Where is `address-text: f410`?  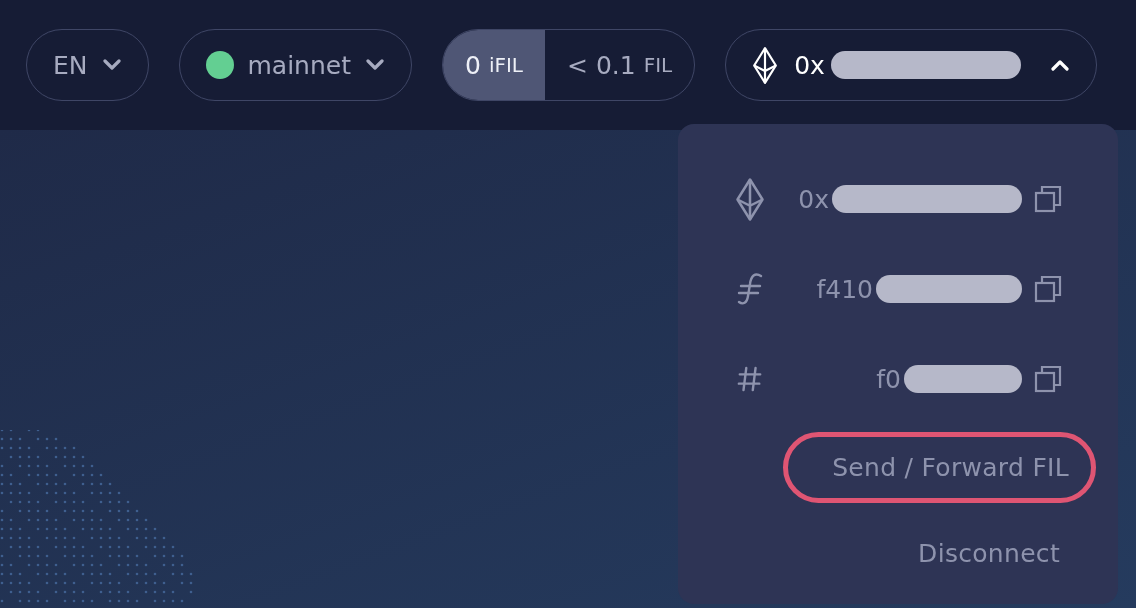 address-text: f410 is located at coordinates (844, 289).